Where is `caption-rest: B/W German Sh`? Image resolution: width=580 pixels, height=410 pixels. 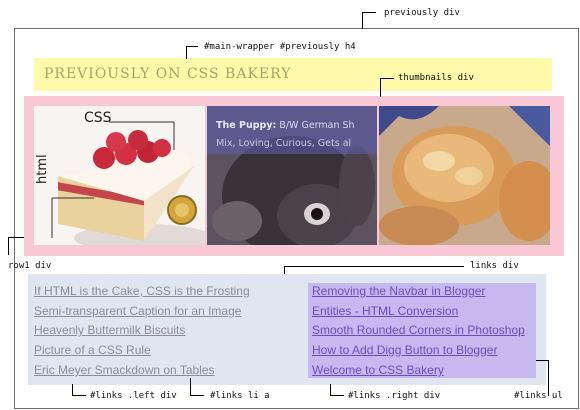
caption-rest: B/W German Sh is located at coordinates (315, 125).